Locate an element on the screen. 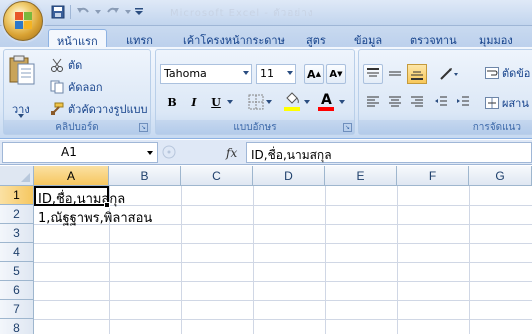 The height and width of the screenshot is (334, 532). bold-button: B is located at coordinates (172, 102).